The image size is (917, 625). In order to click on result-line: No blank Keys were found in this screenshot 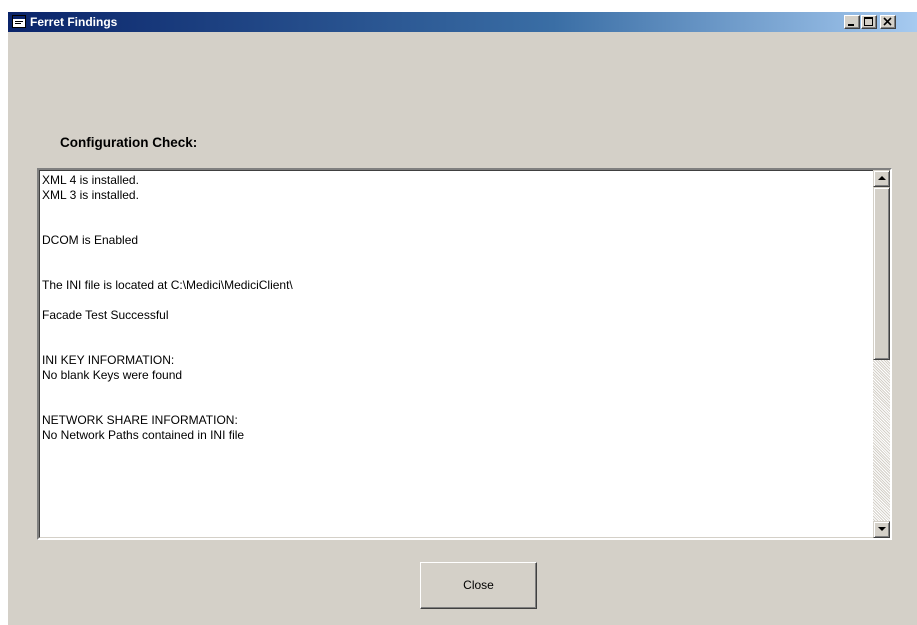, I will do `click(112, 375)`.